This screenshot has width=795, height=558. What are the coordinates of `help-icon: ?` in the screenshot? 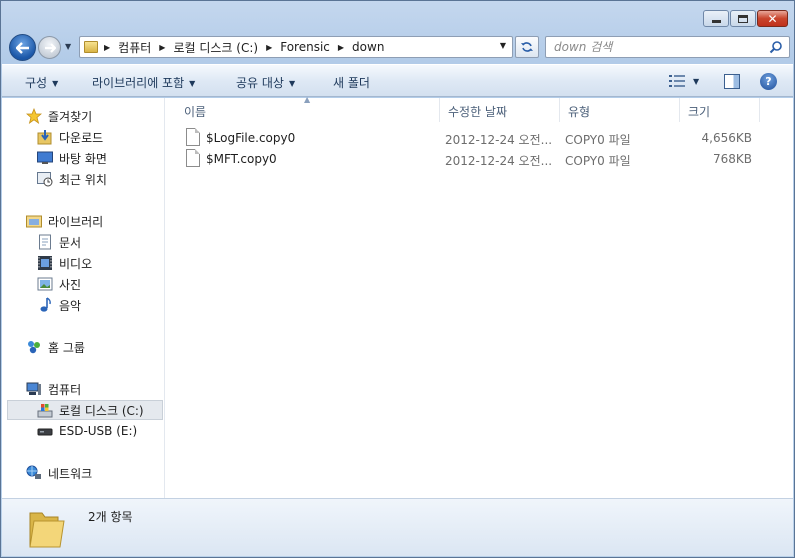 It's located at (768, 81).